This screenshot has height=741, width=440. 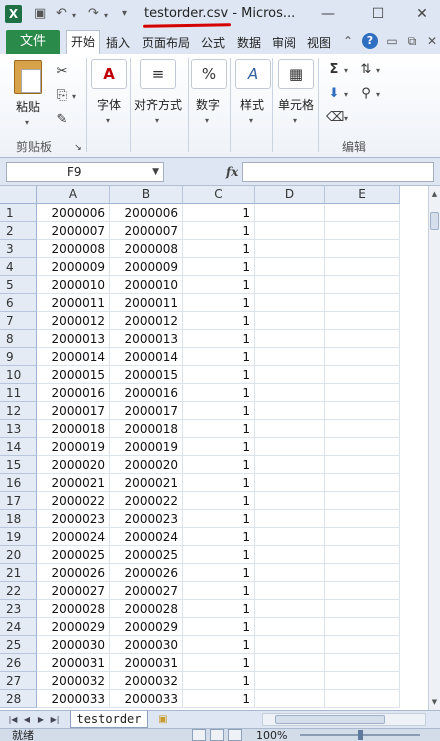 What do you see at coordinates (319, 43) in the screenshot?
I see `tab-view: 视图` at bounding box center [319, 43].